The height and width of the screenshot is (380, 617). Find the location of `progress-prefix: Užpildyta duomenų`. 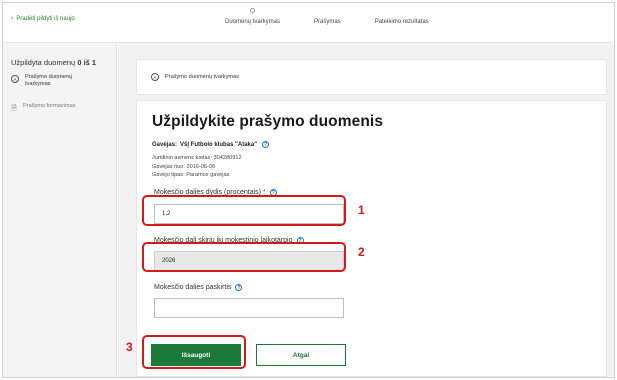

progress-prefix: Užpildyta duomenų is located at coordinates (43, 62).